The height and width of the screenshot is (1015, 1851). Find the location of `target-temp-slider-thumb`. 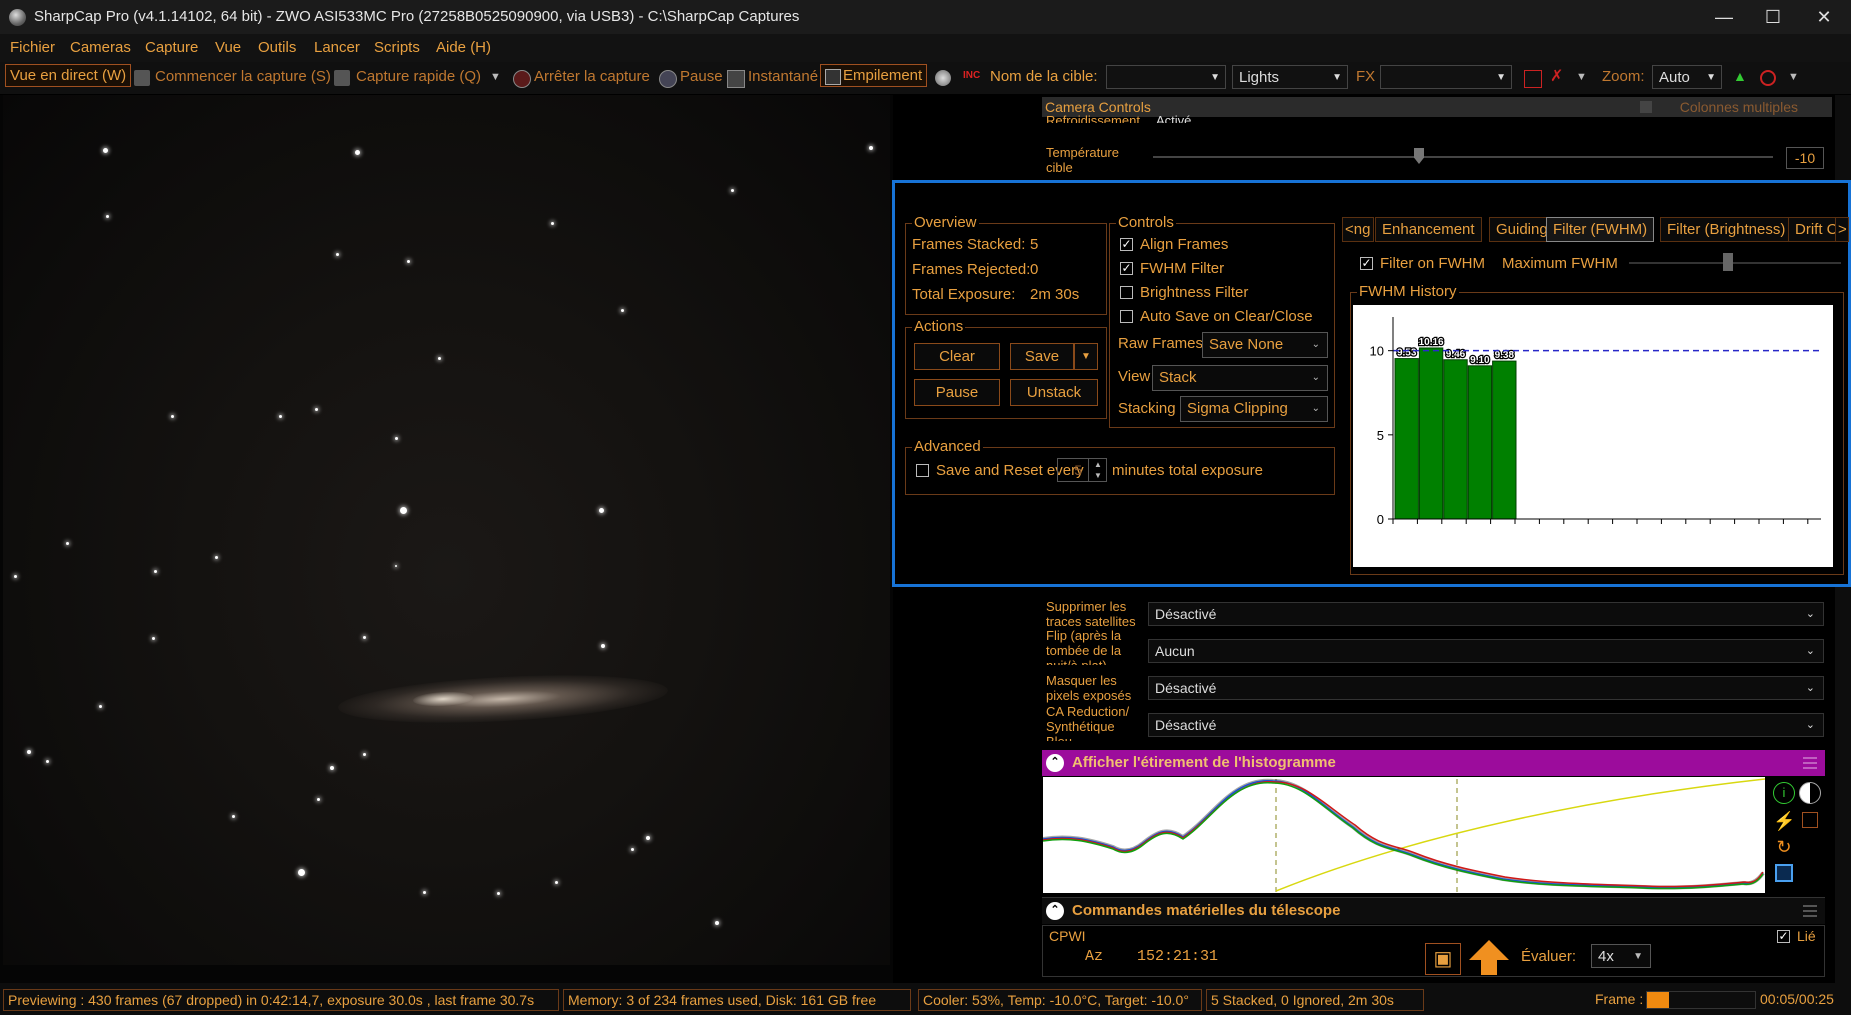

target-temp-slider-thumb is located at coordinates (1419, 156).